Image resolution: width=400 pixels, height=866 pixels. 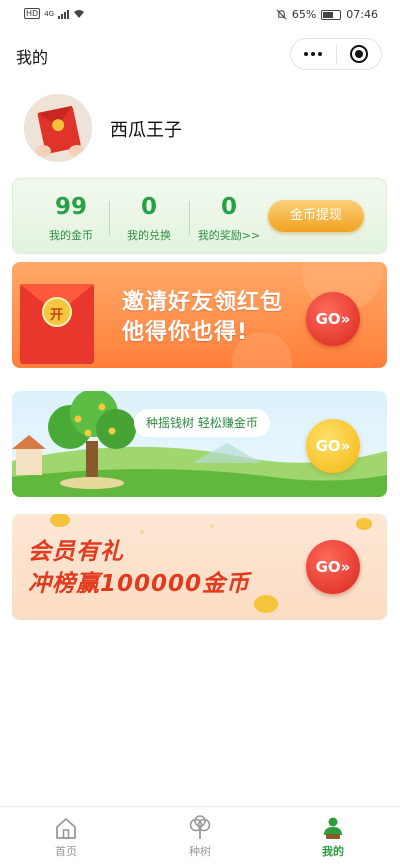 I want to click on tab-plant-tree: 种树, so click(x=200, y=837).